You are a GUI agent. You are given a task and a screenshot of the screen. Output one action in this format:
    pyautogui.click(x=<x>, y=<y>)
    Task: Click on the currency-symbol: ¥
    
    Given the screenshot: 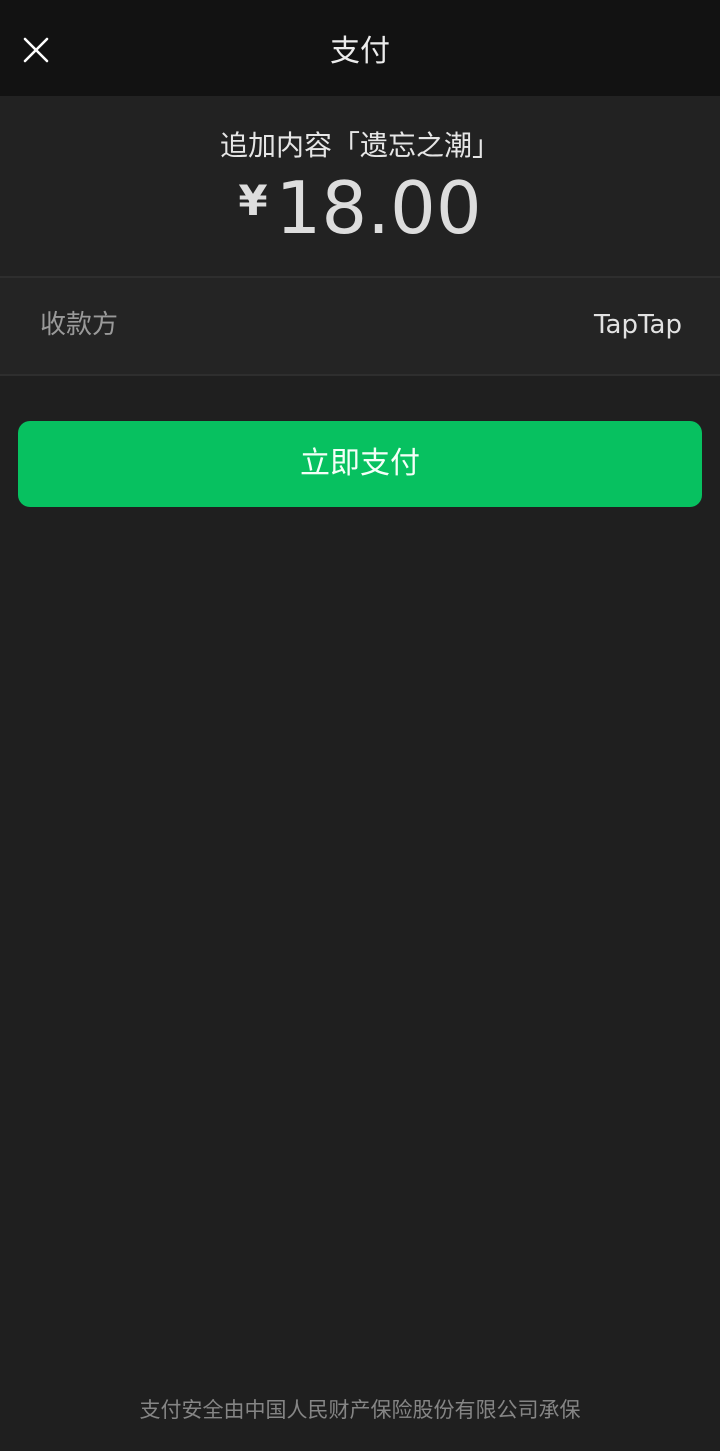 What is the action you would take?
    pyautogui.click(x=253, y=200)
    